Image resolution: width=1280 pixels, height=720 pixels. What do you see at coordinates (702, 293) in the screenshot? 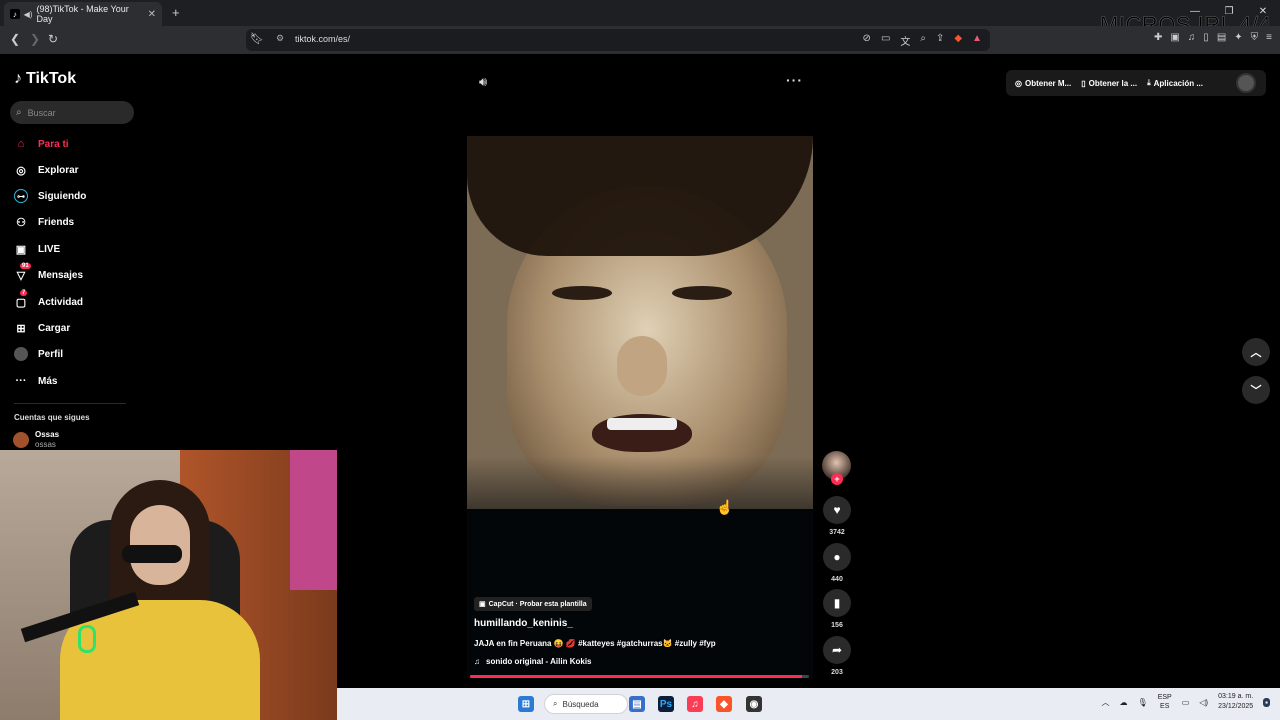
I see `video-right-eye` at bounding box center [702, 293].